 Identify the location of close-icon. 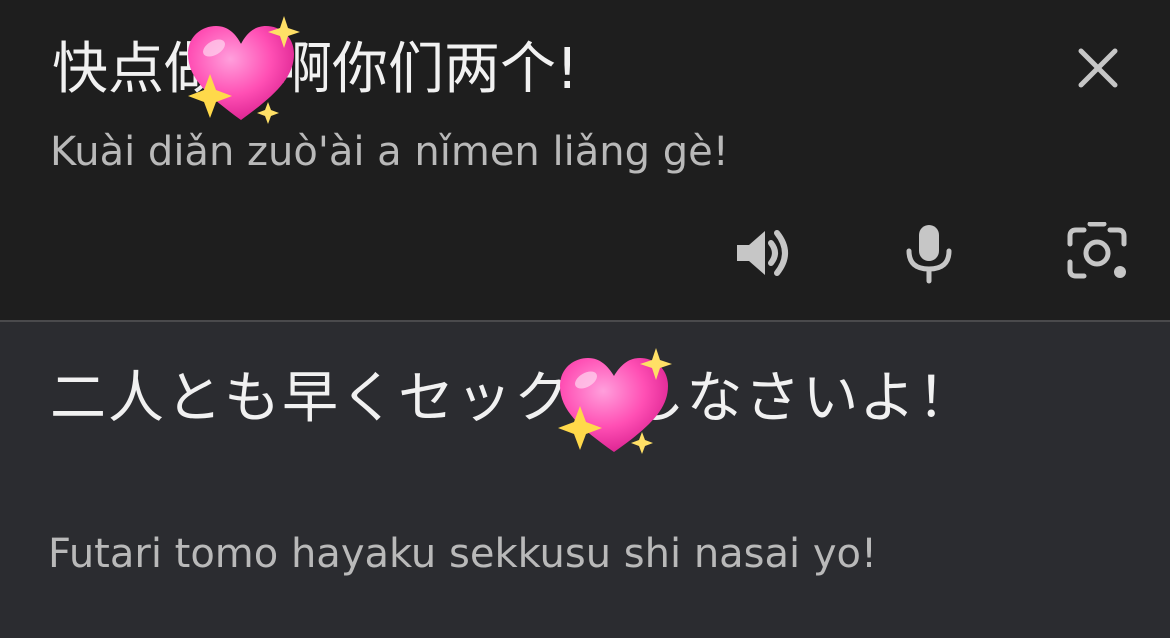
(1098, 68).